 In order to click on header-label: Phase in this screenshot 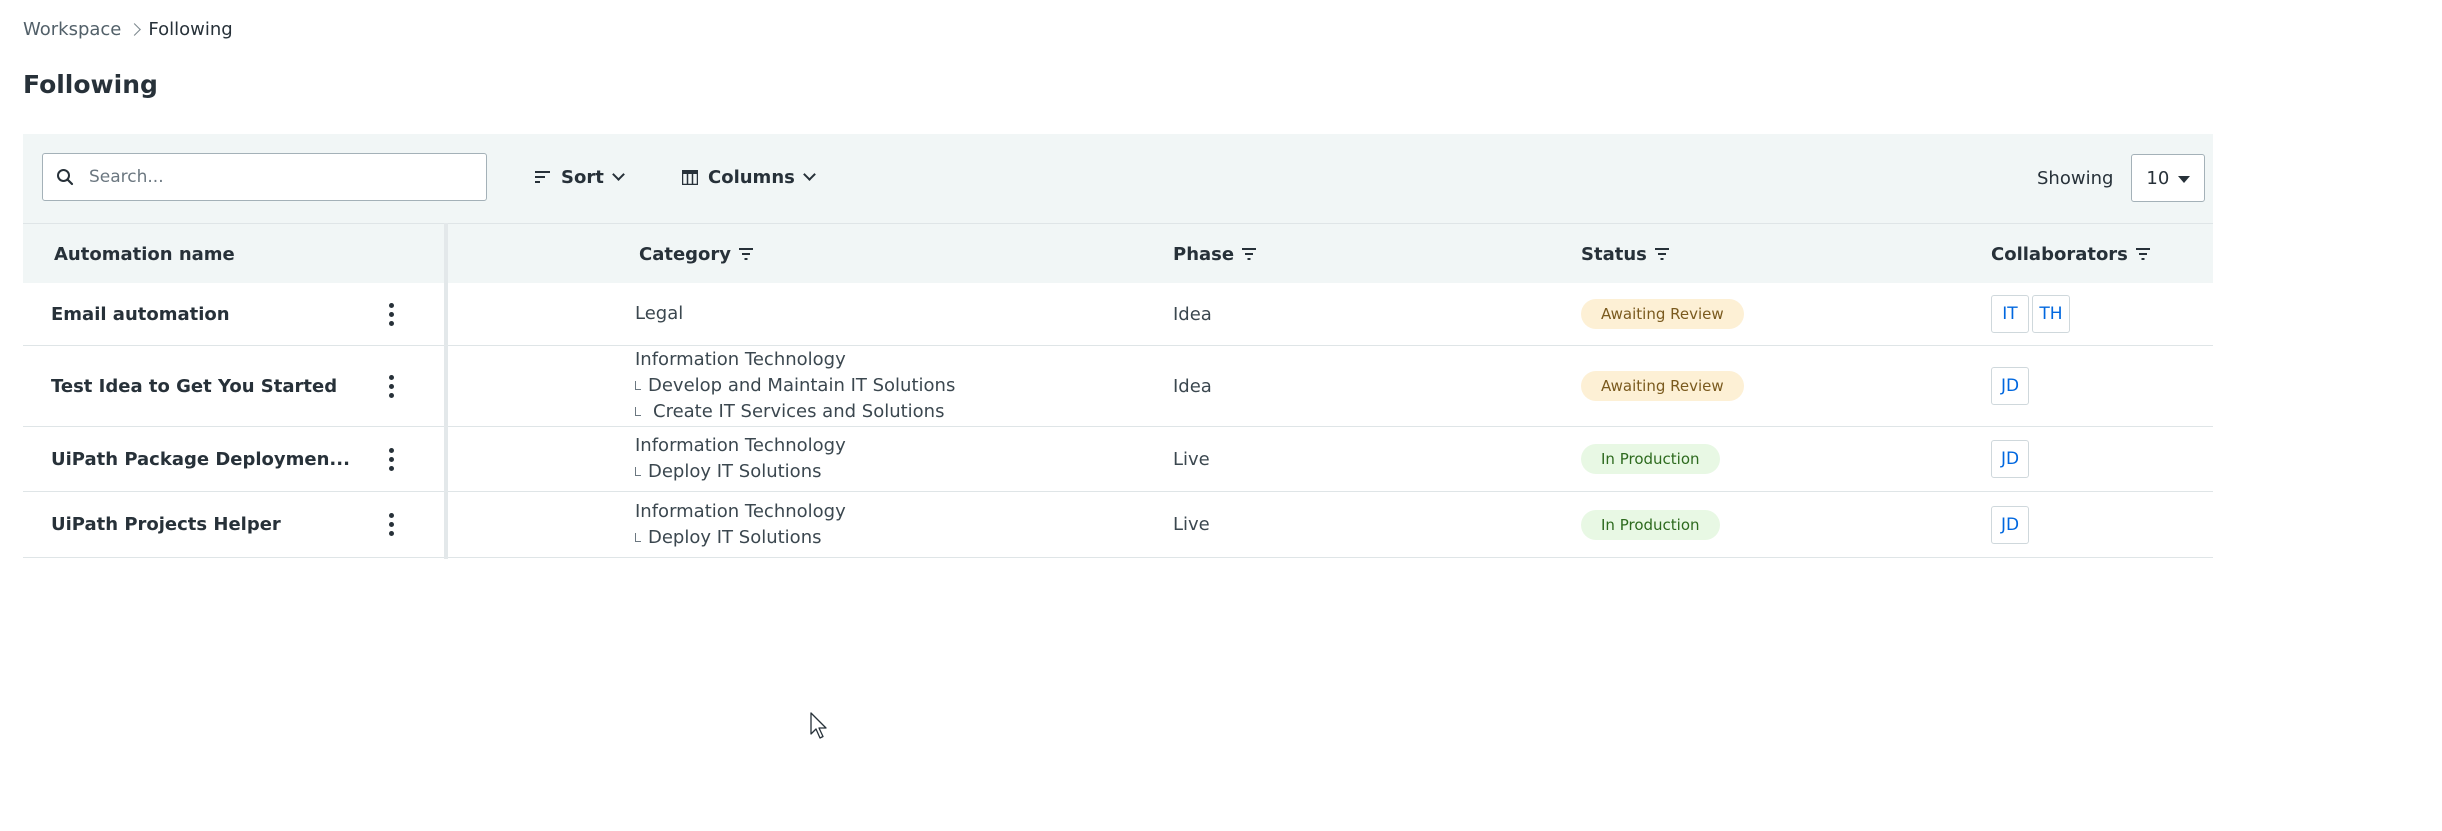, I will do `click(1204, 254)`.